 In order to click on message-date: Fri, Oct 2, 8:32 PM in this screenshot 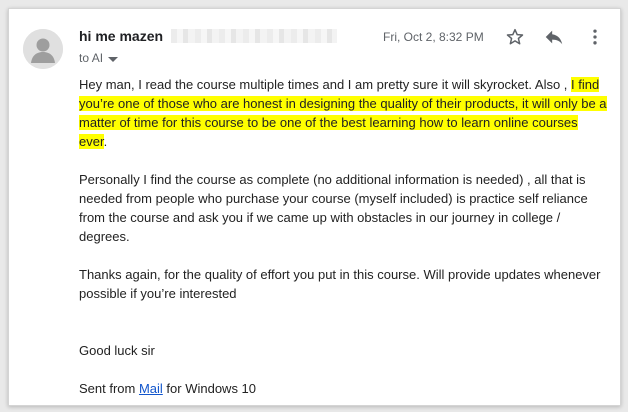, I will do `click(433, 37)`.